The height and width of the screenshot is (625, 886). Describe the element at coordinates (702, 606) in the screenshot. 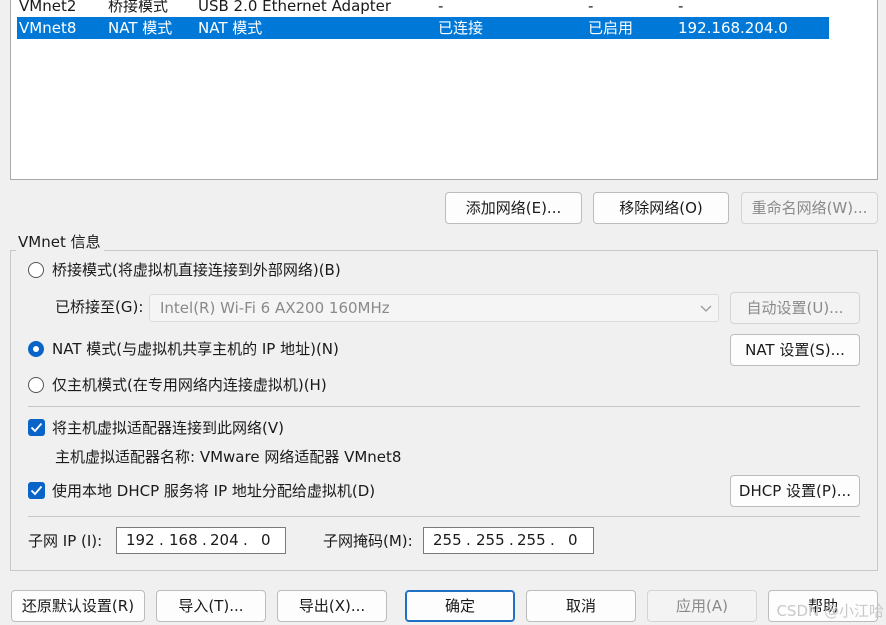

I see `apply-button: 应用(A)` at that location.